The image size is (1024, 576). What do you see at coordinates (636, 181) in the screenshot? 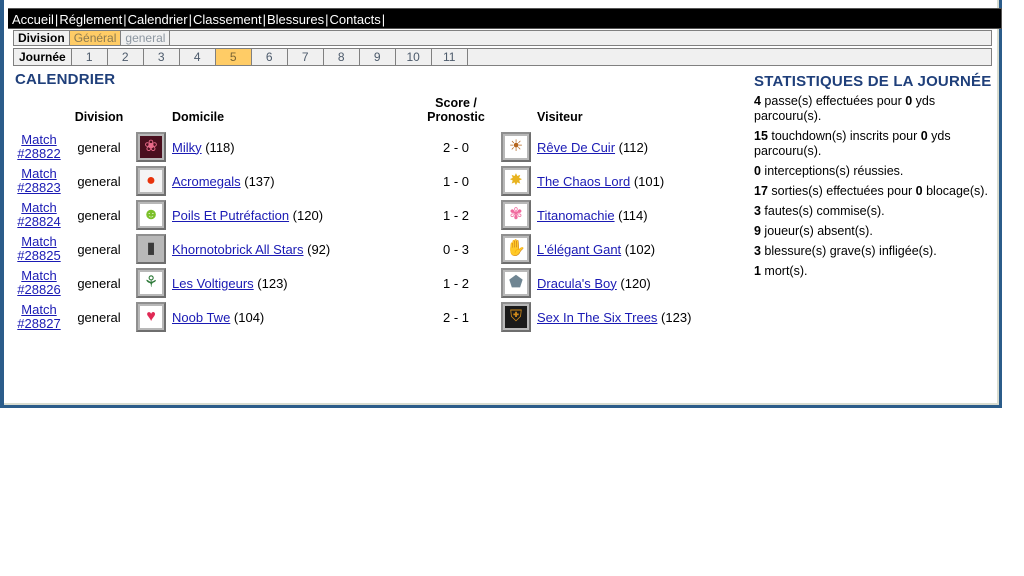
I see `visitor-team-cell: The Chaos Lord (101)` at bounding box center [636, 181].